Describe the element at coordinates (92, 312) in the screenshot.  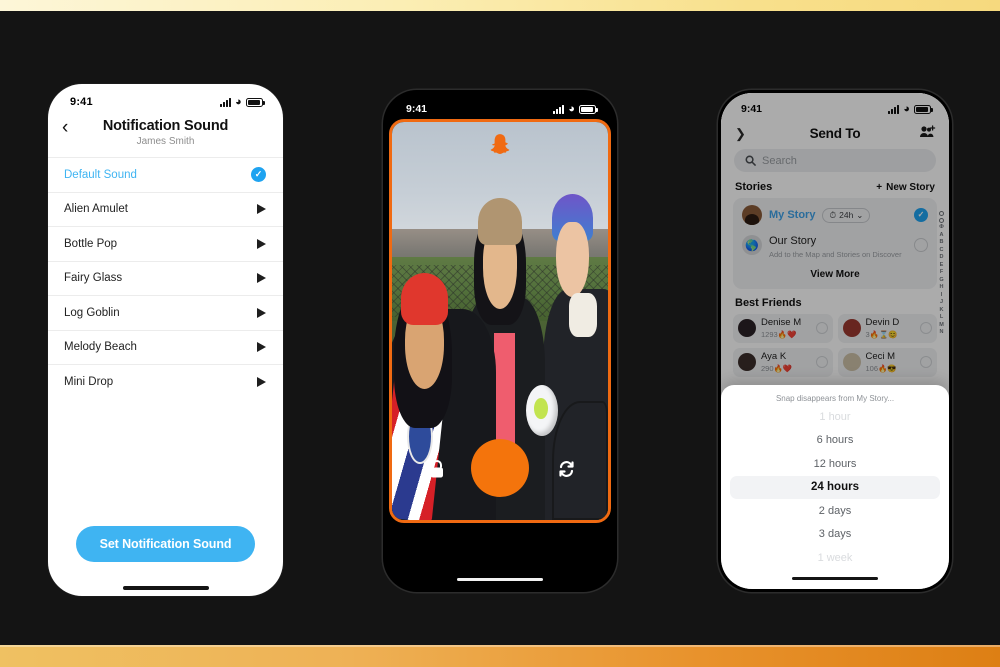
I see `sound-label: Log Goblin` at that location.